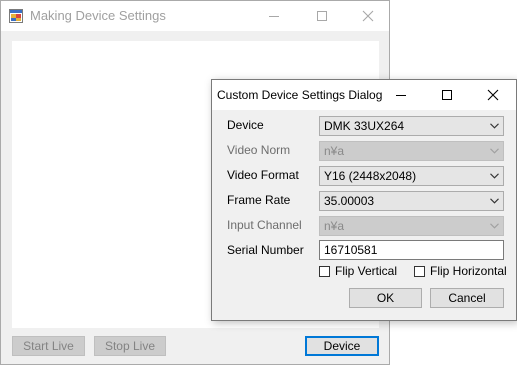  I want to click on video-format-select: Y16 (2448x2048), so click(411, 176).